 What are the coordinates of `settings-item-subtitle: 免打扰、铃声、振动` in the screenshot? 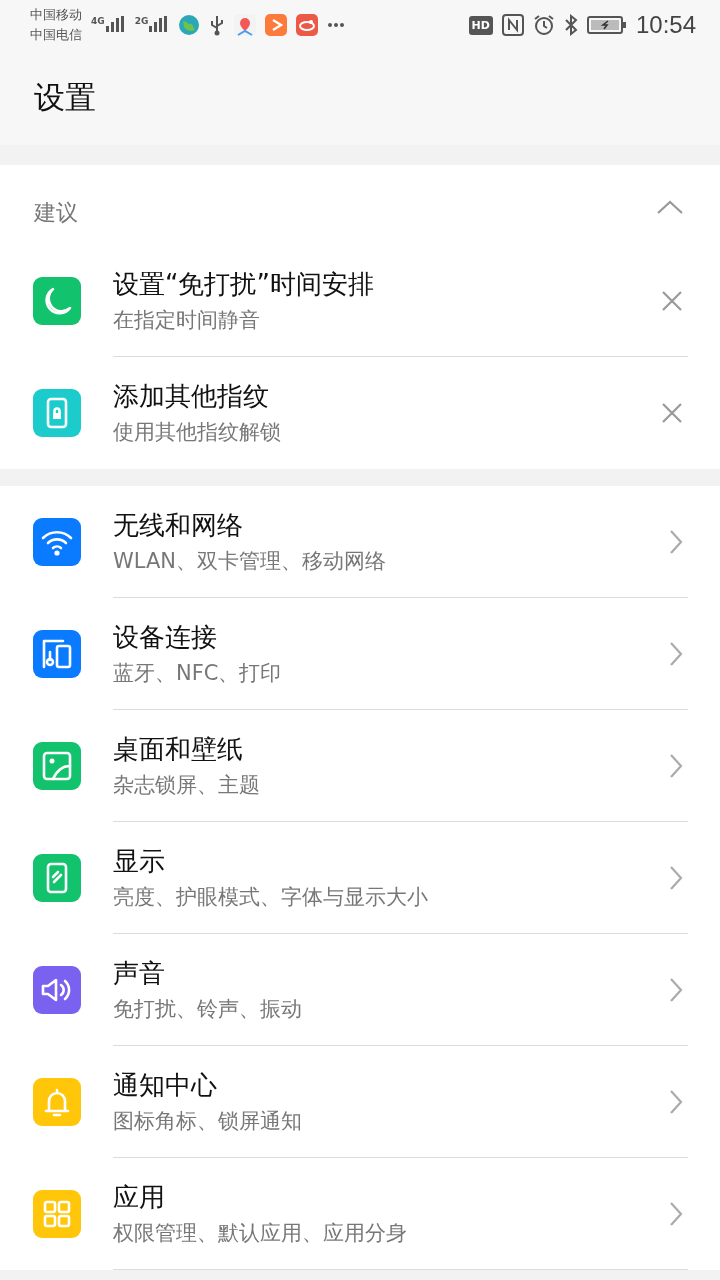 It's located at (207, 1009).